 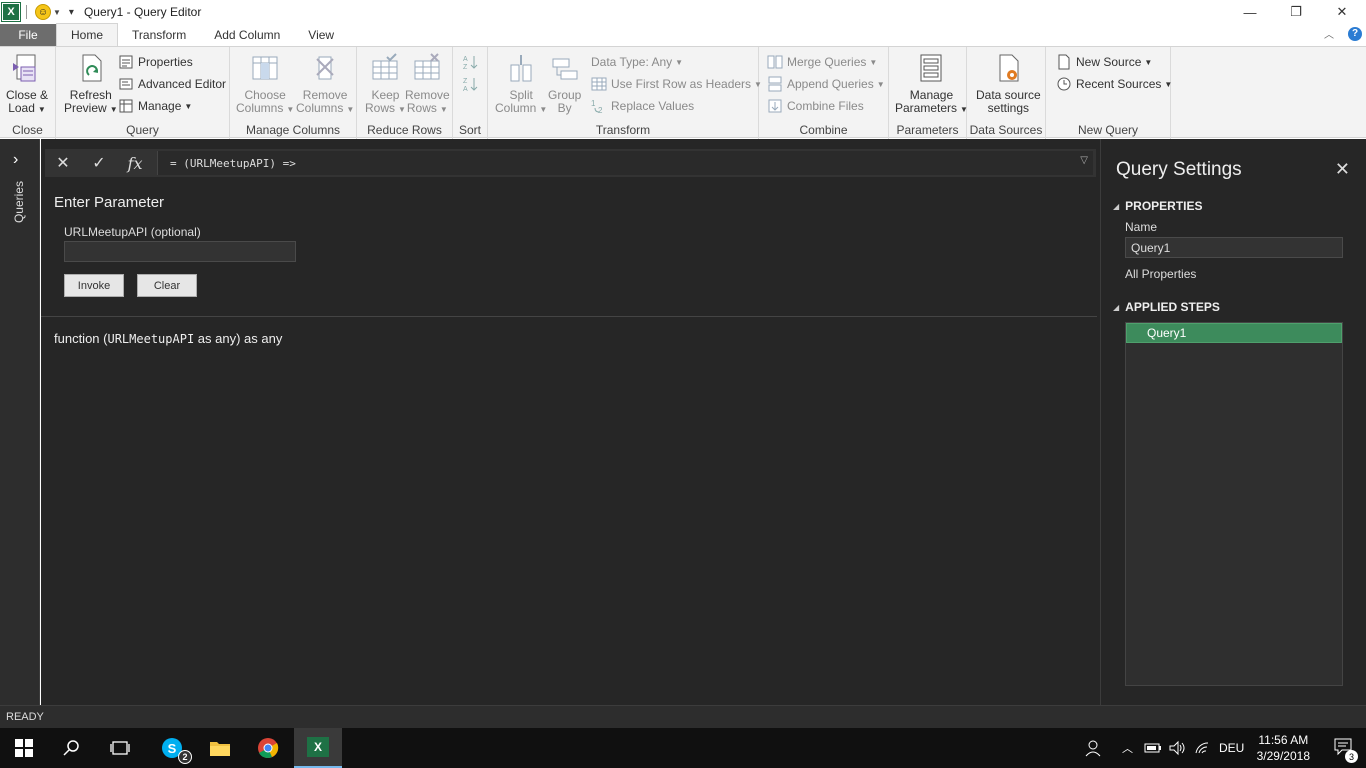 What do you see at coordinates (72, 748) in the screenshot?
I see `search-icon` at bounding box center [72, 748].